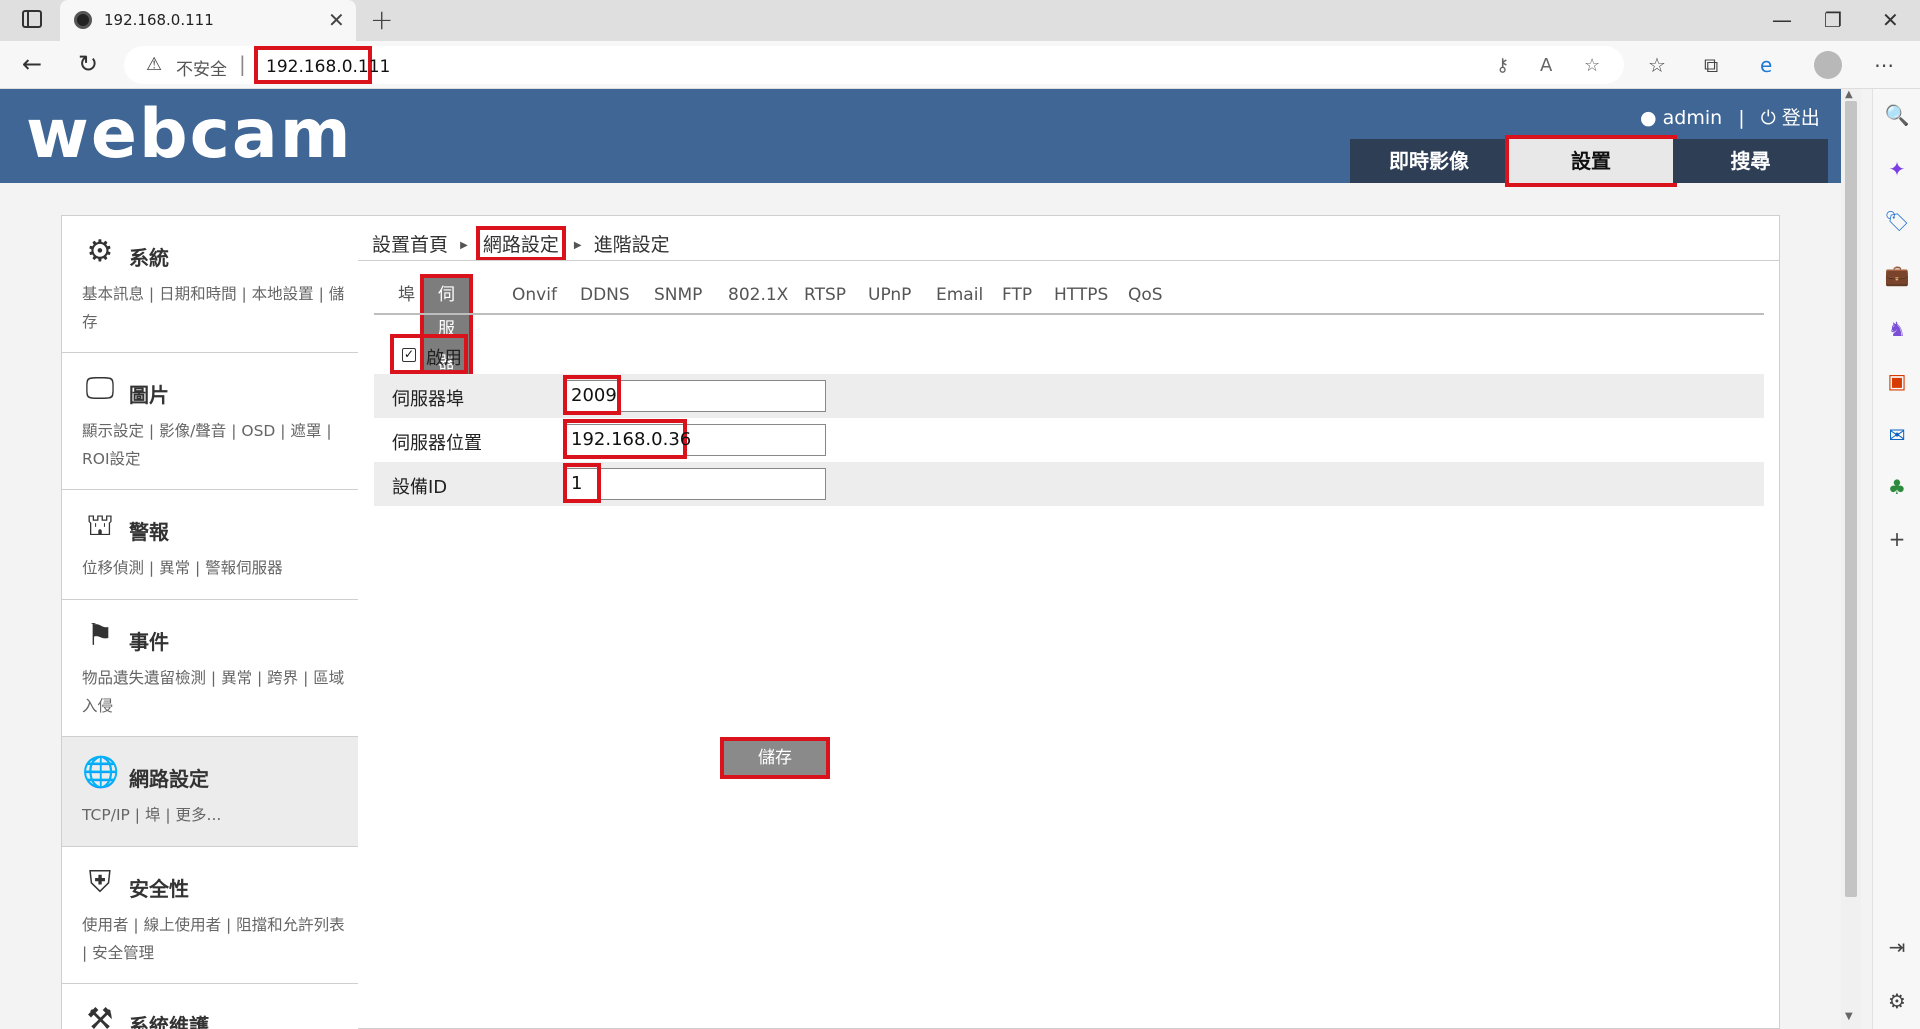 The height and width of the screenshot is (1029, 1920). Describe the element at coordinates (406, 295) in the screenshot. I see `subtab-port: 埠` at that location.